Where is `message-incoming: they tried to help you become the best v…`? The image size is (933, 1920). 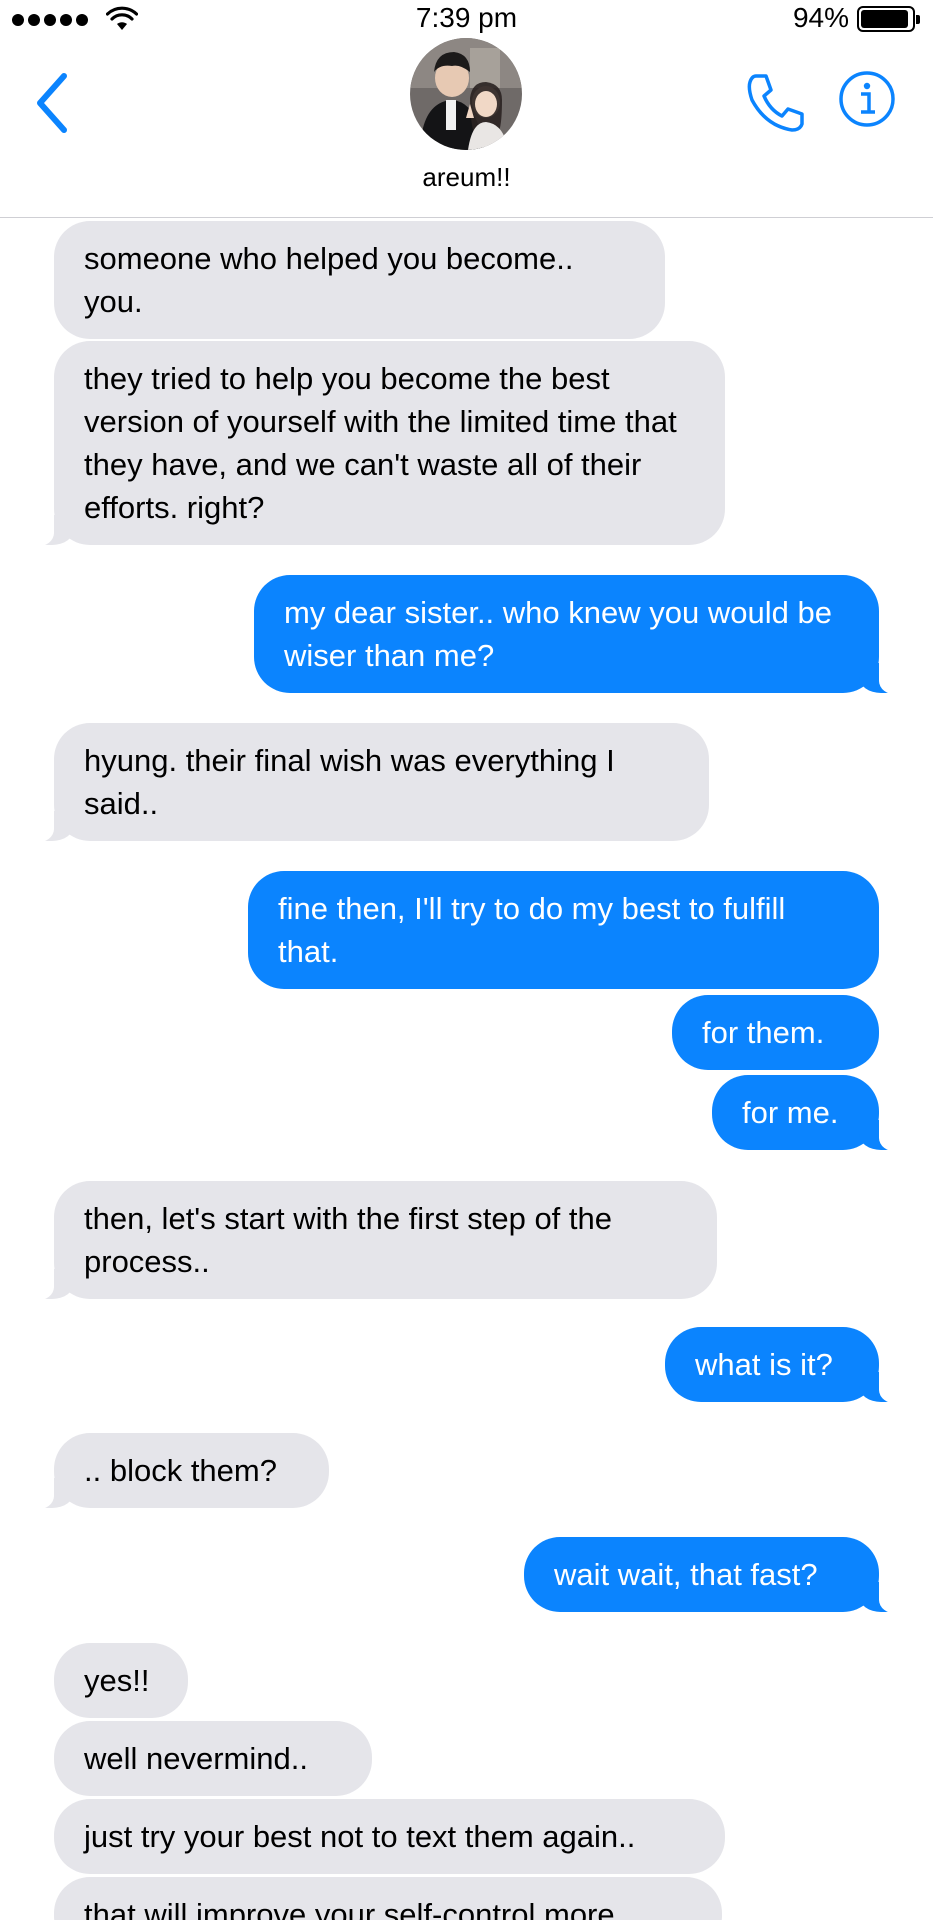
message-incoming: they tried to help you become the best v… is located at coordinates (378, 444).